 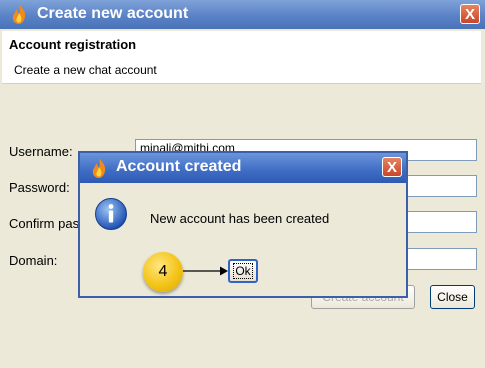 I want to click on ok-button: Ok, so click(x=243, y=271).